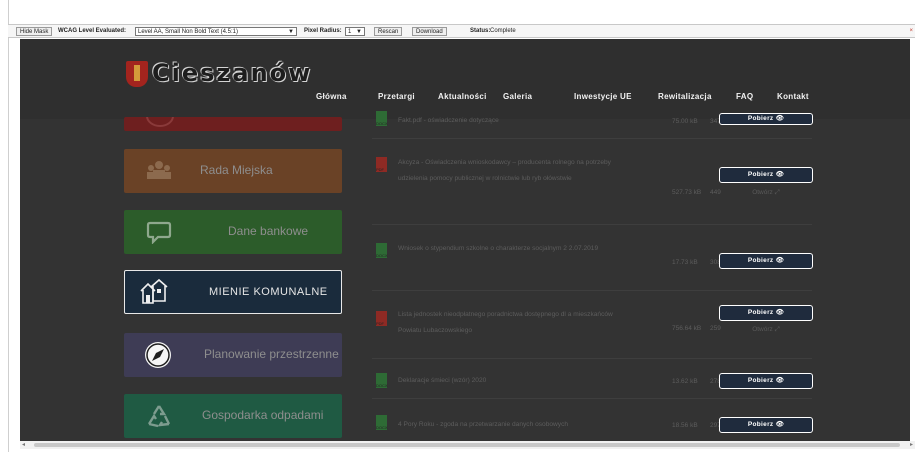  I want to click on nav-item-rewitalizacja: Rewitalizacja, so click(685, 96).